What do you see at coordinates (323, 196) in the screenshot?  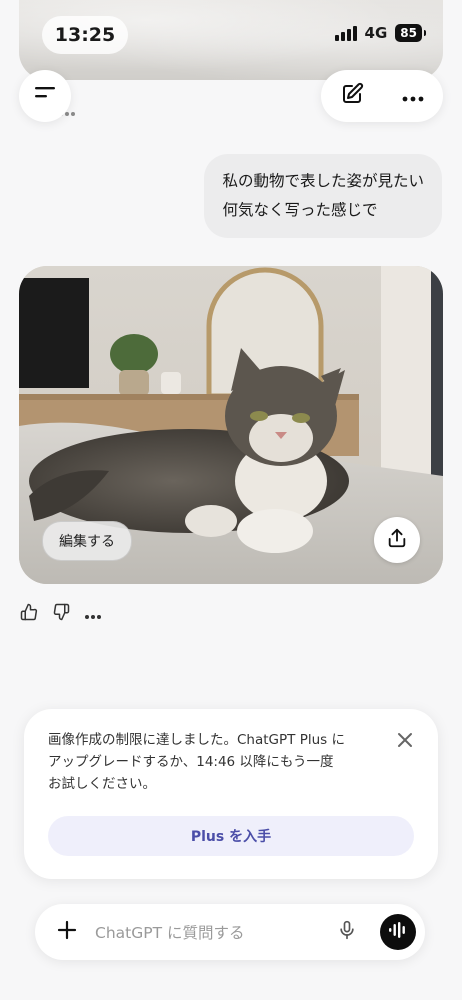 I see `user-message-bubble: 私の動物で表した姿が見たい 何気なく写った感じで` at bounding box center [323, 196].